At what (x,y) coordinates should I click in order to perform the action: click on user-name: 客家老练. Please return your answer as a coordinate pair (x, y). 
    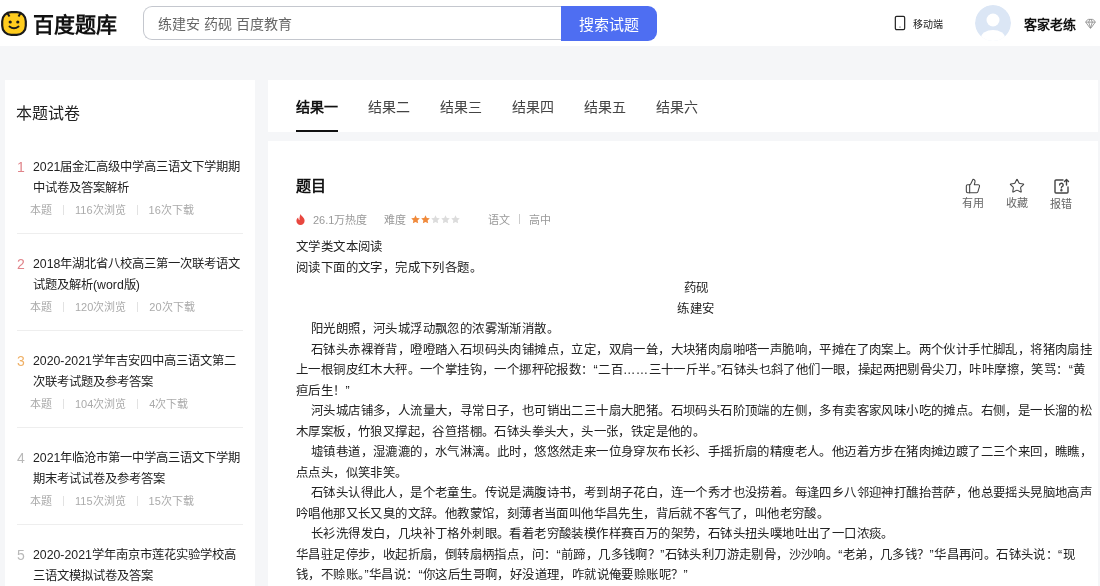
    Looking at the image, I should click on (1050, 23).